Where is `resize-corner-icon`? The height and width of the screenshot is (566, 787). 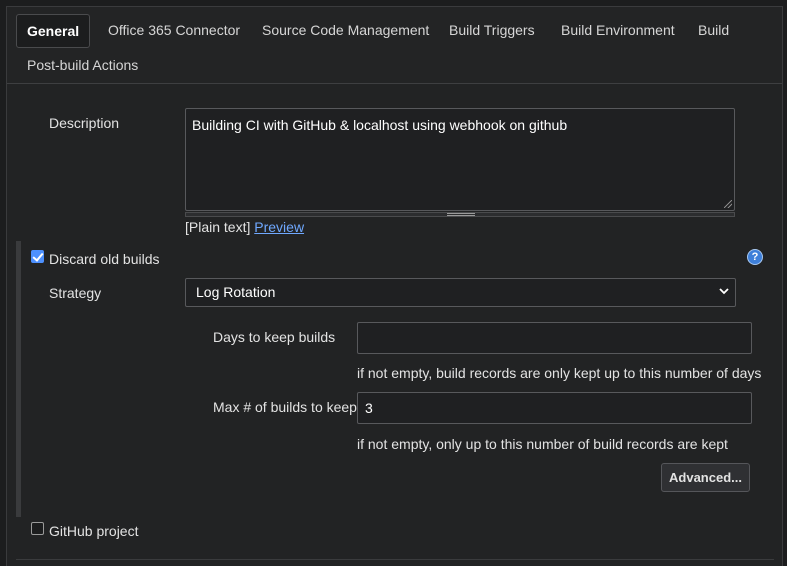 resize-corner-icon is located at coordinates (728, 204).